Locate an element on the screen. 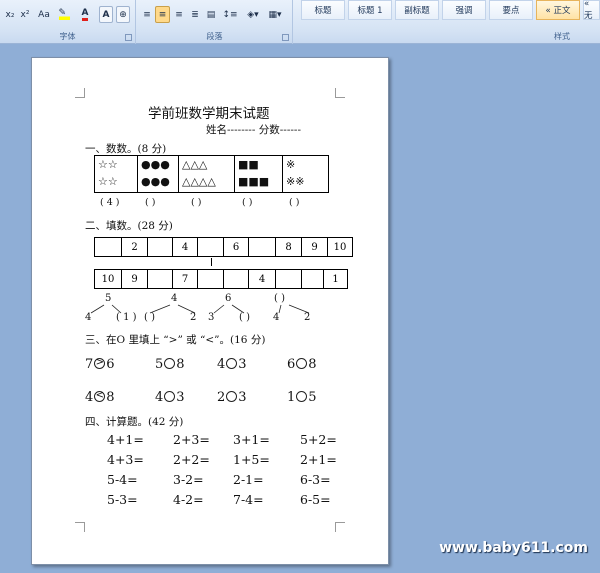 The image size is (600, 573). calc-item: 6-5= is located at coordinates (315, 499).